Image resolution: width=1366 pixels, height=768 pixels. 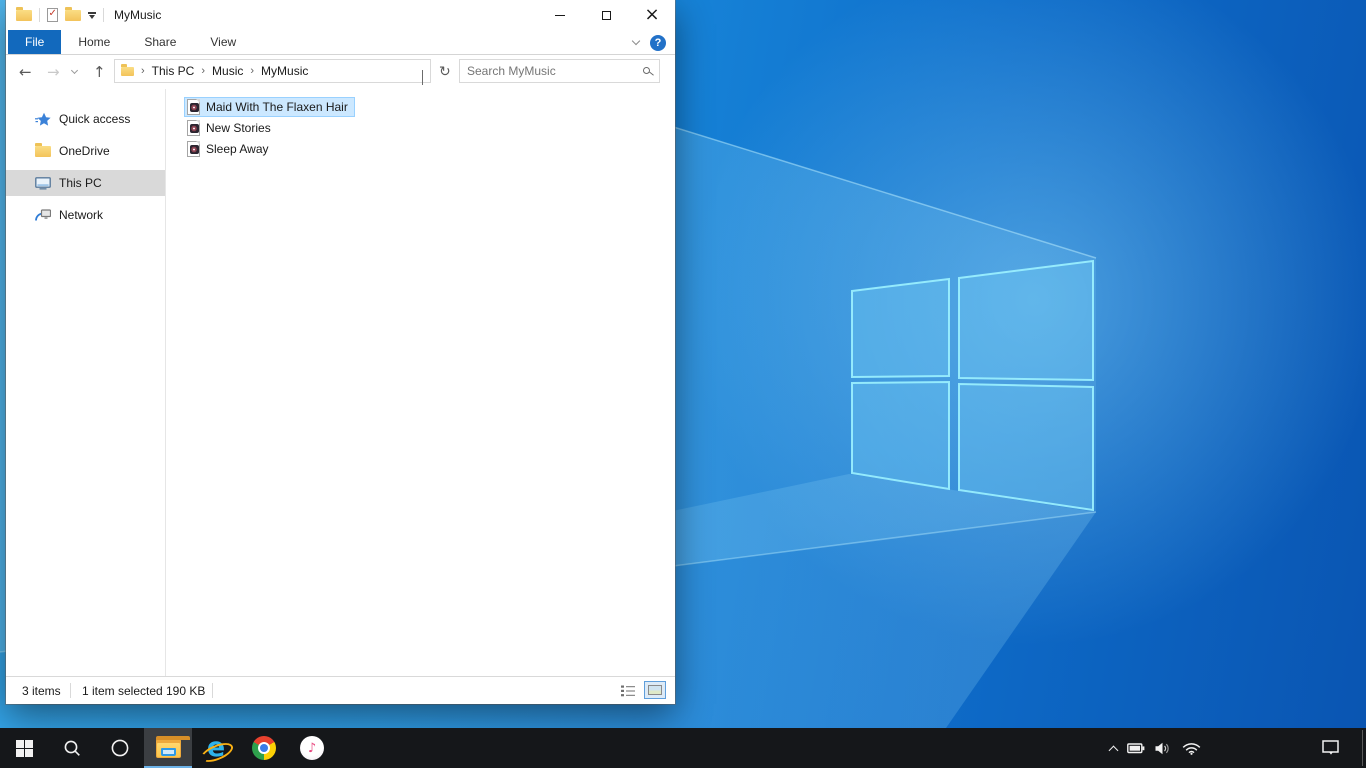 I want to click on sidebar-item-onedrive: OneDrive, so click(x=85, y=151).